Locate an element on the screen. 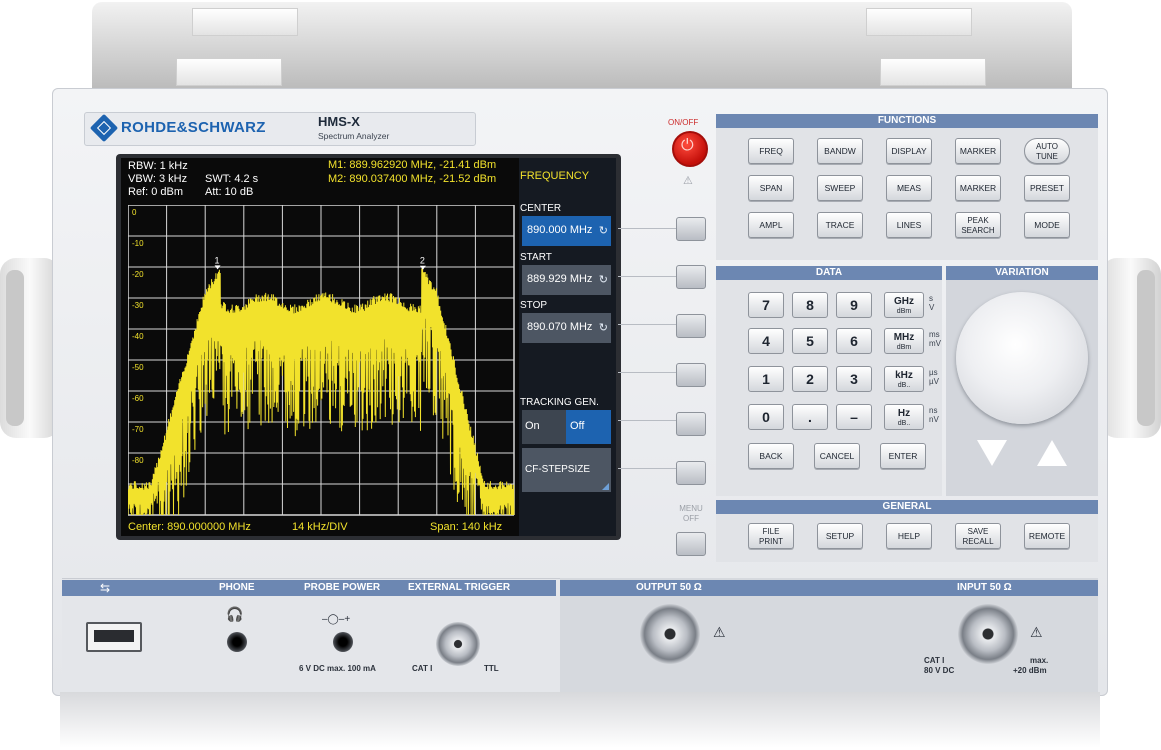  variation-header: VARIATION is located at coordinates (1022, 273).